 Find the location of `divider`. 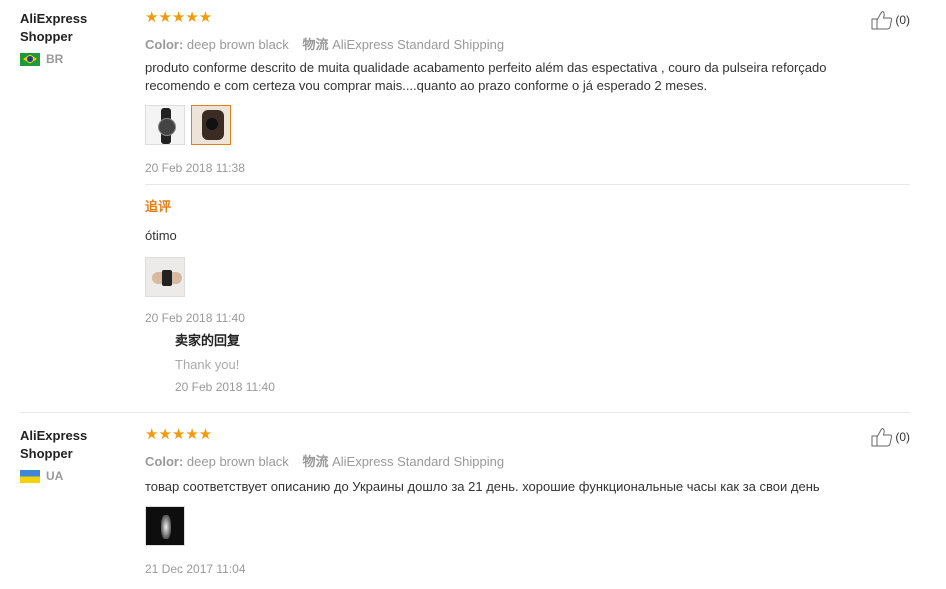

divider is located at coordinates (527, 184).